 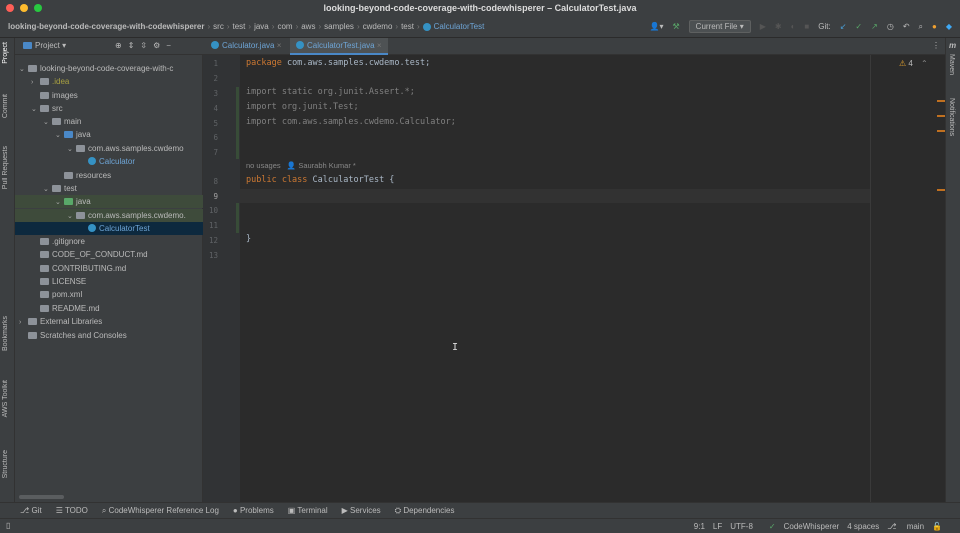 What do you see at coordinates (657, 26) in the screenshot?
I see `user-icon: 👤▾` at bounding box center [657, 26].